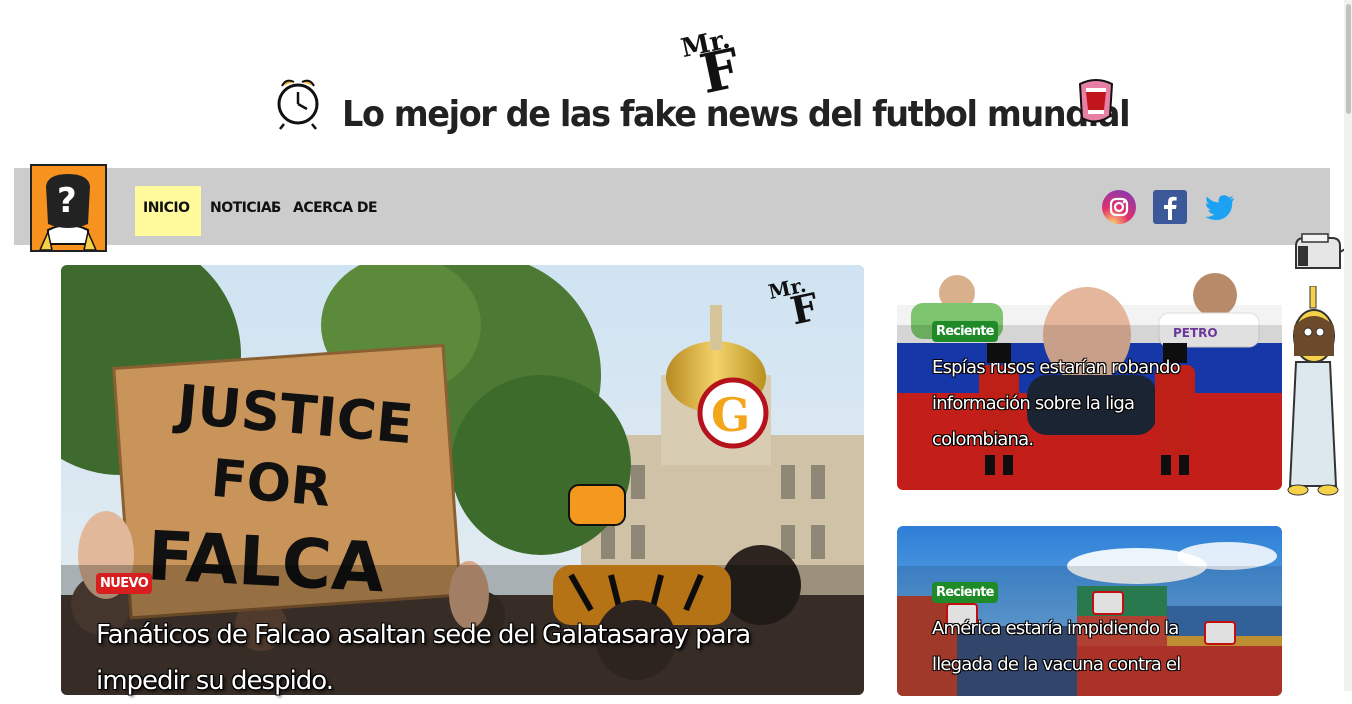 Image resolution: width=1352 pixels, height=704 pixels. Describe the element at coordinates (124, 583) in the screenshot. I see `badge-nuevo: NUEVO` at that location.